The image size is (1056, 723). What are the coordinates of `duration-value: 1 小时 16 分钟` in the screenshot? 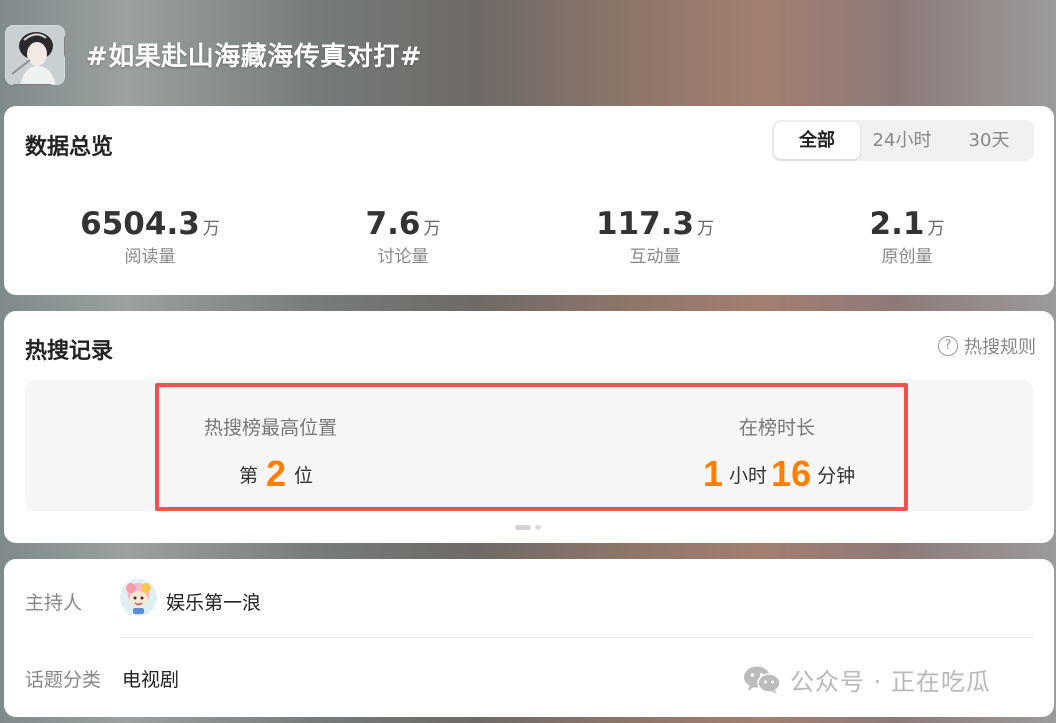 It's located at (779, 474).